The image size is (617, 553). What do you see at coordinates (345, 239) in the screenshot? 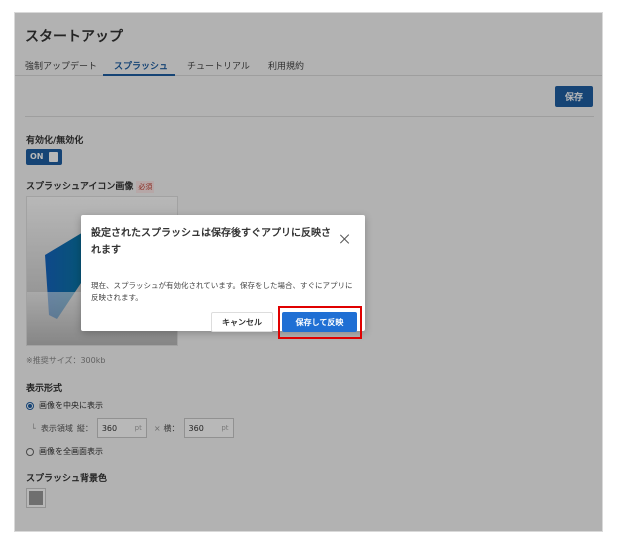
I see `close-icon` at bounding box center [345, 239].